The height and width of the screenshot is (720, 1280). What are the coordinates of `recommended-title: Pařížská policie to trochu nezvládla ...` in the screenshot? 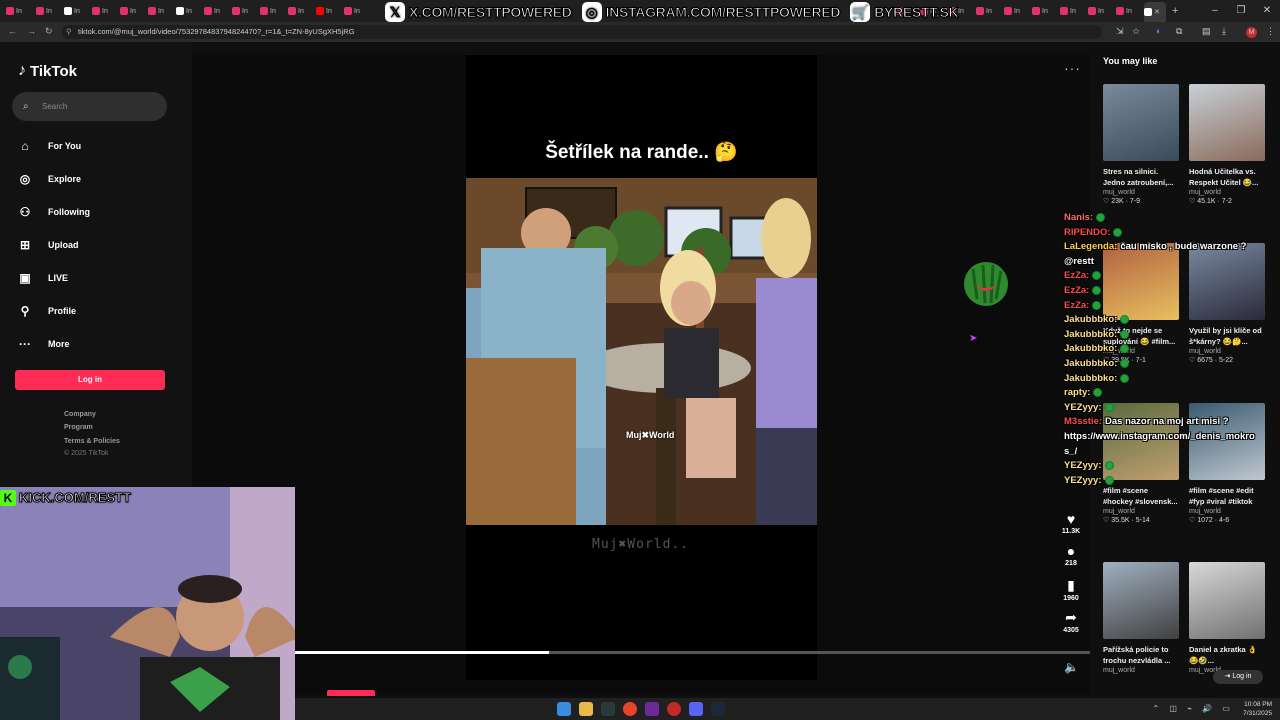 It's located at (1141, 655).